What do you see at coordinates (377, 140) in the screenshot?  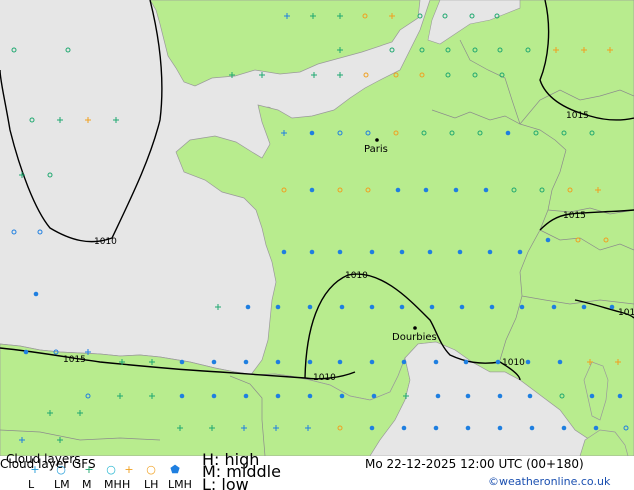 I see `city-marker-paris` at bounding box center [377, 140].